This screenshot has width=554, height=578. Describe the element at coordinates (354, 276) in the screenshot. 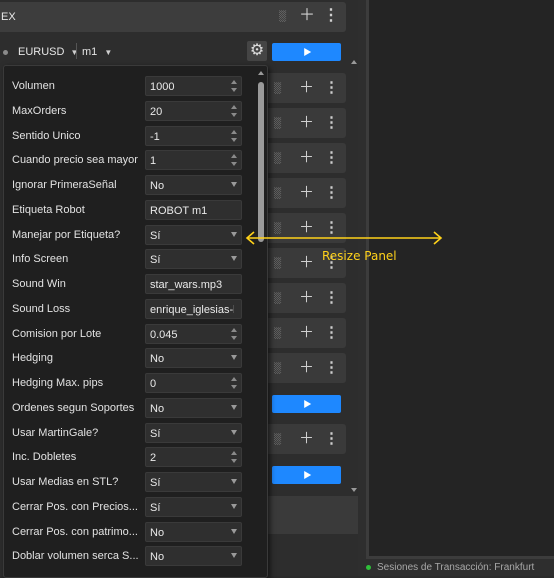

I see `list-scrollbar` at that location.